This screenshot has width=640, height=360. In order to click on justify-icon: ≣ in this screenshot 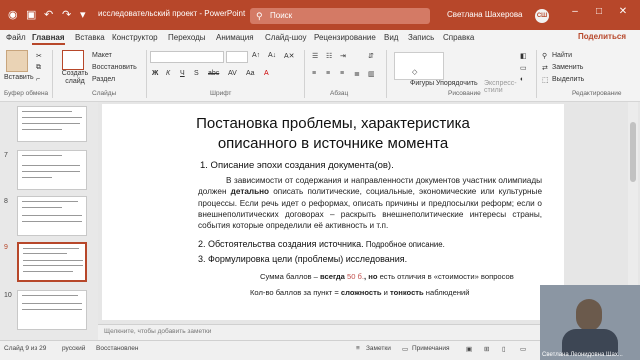, I will do `click(357, 74)`.